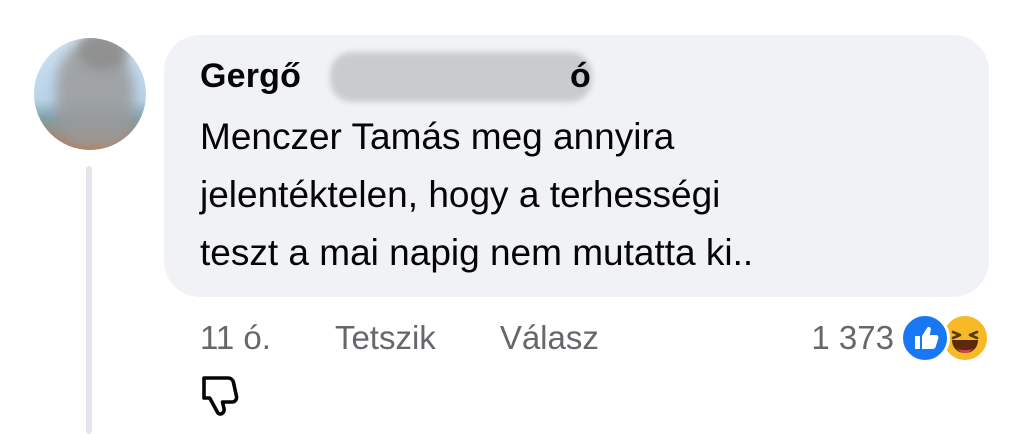  I want to click on thread-line, so click(89, 300).